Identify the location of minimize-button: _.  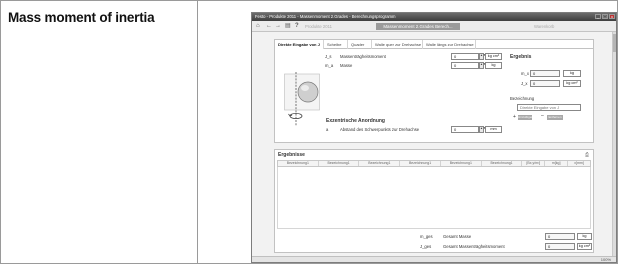
(598, 16).